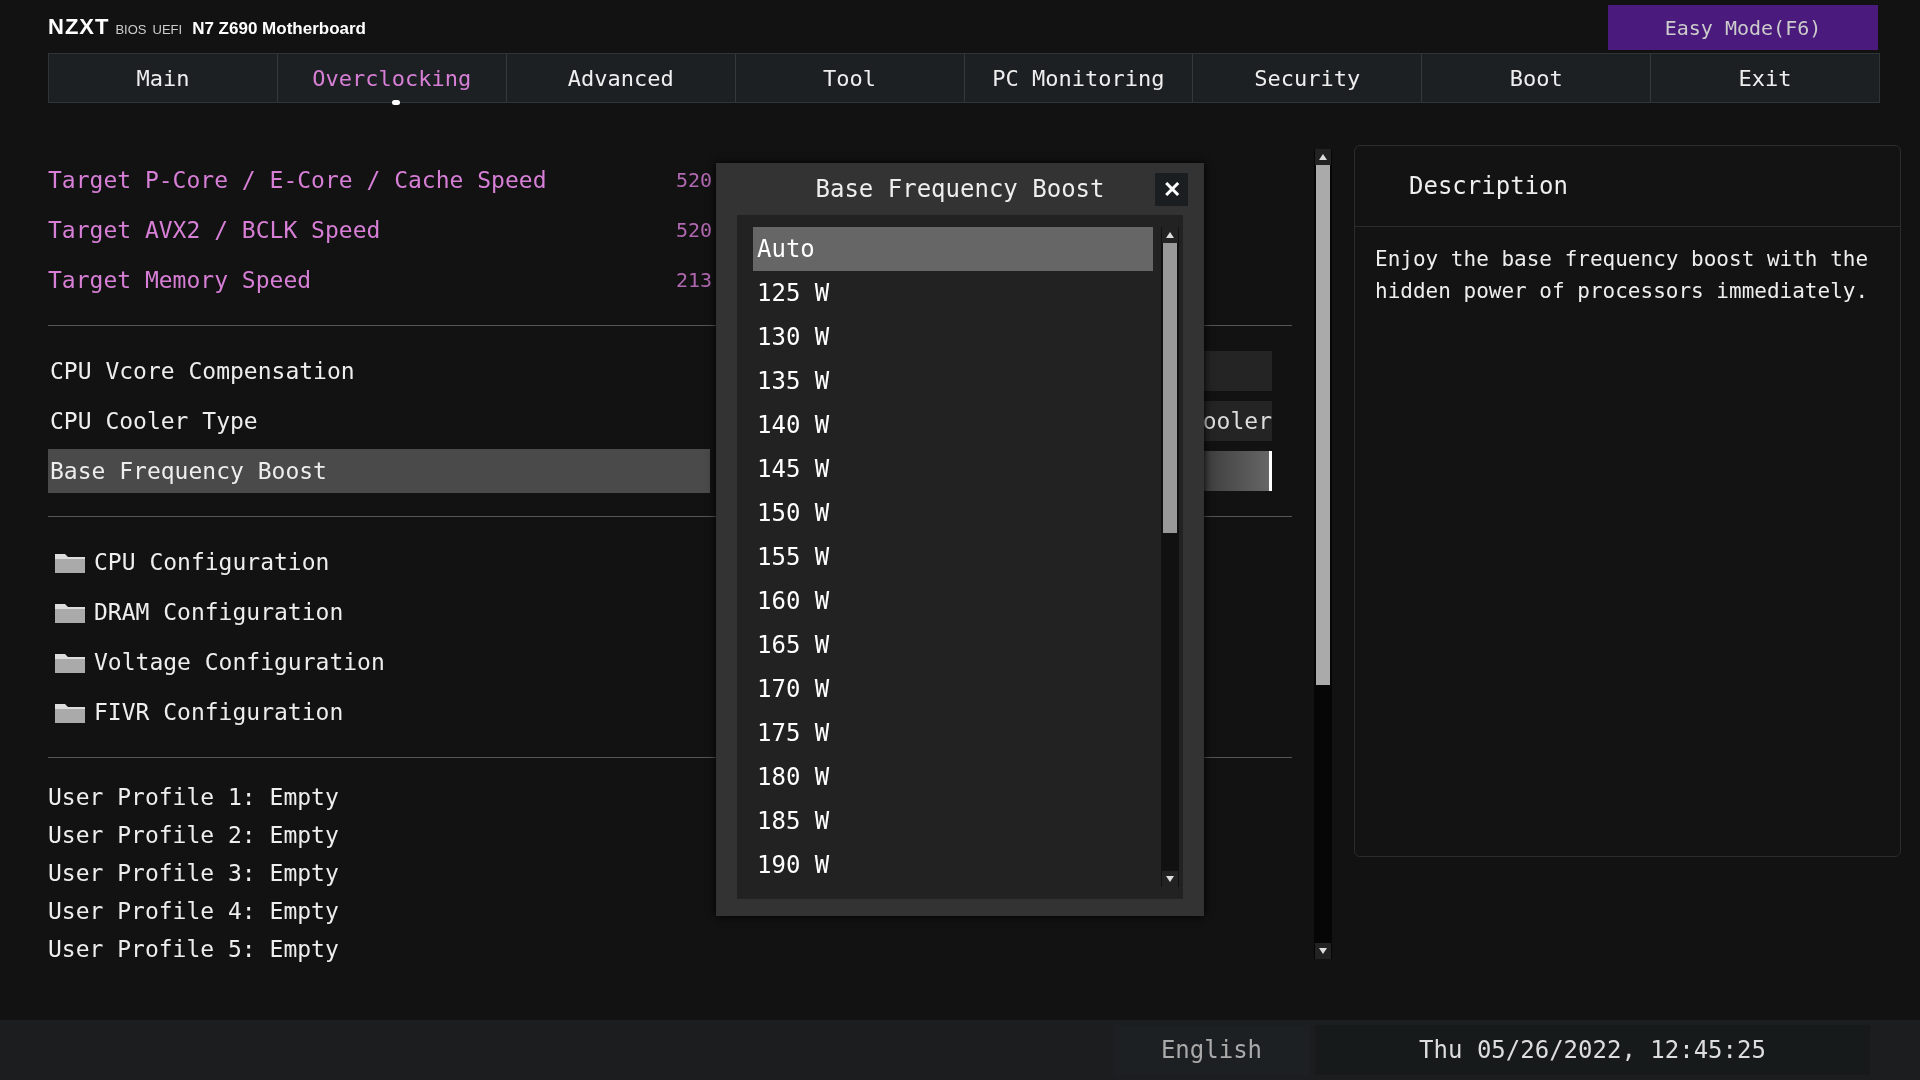  I want to click on target-value: 213, so click(694, 280).